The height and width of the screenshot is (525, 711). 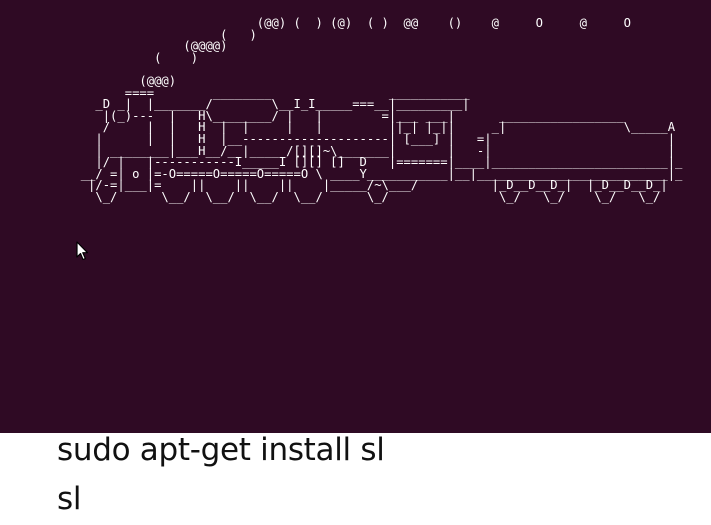 What do you see at coordinates (221, 450) in the screenshot?
I see `install-command-text: sudo apt-get install sl` at bounding box center [221, 450].